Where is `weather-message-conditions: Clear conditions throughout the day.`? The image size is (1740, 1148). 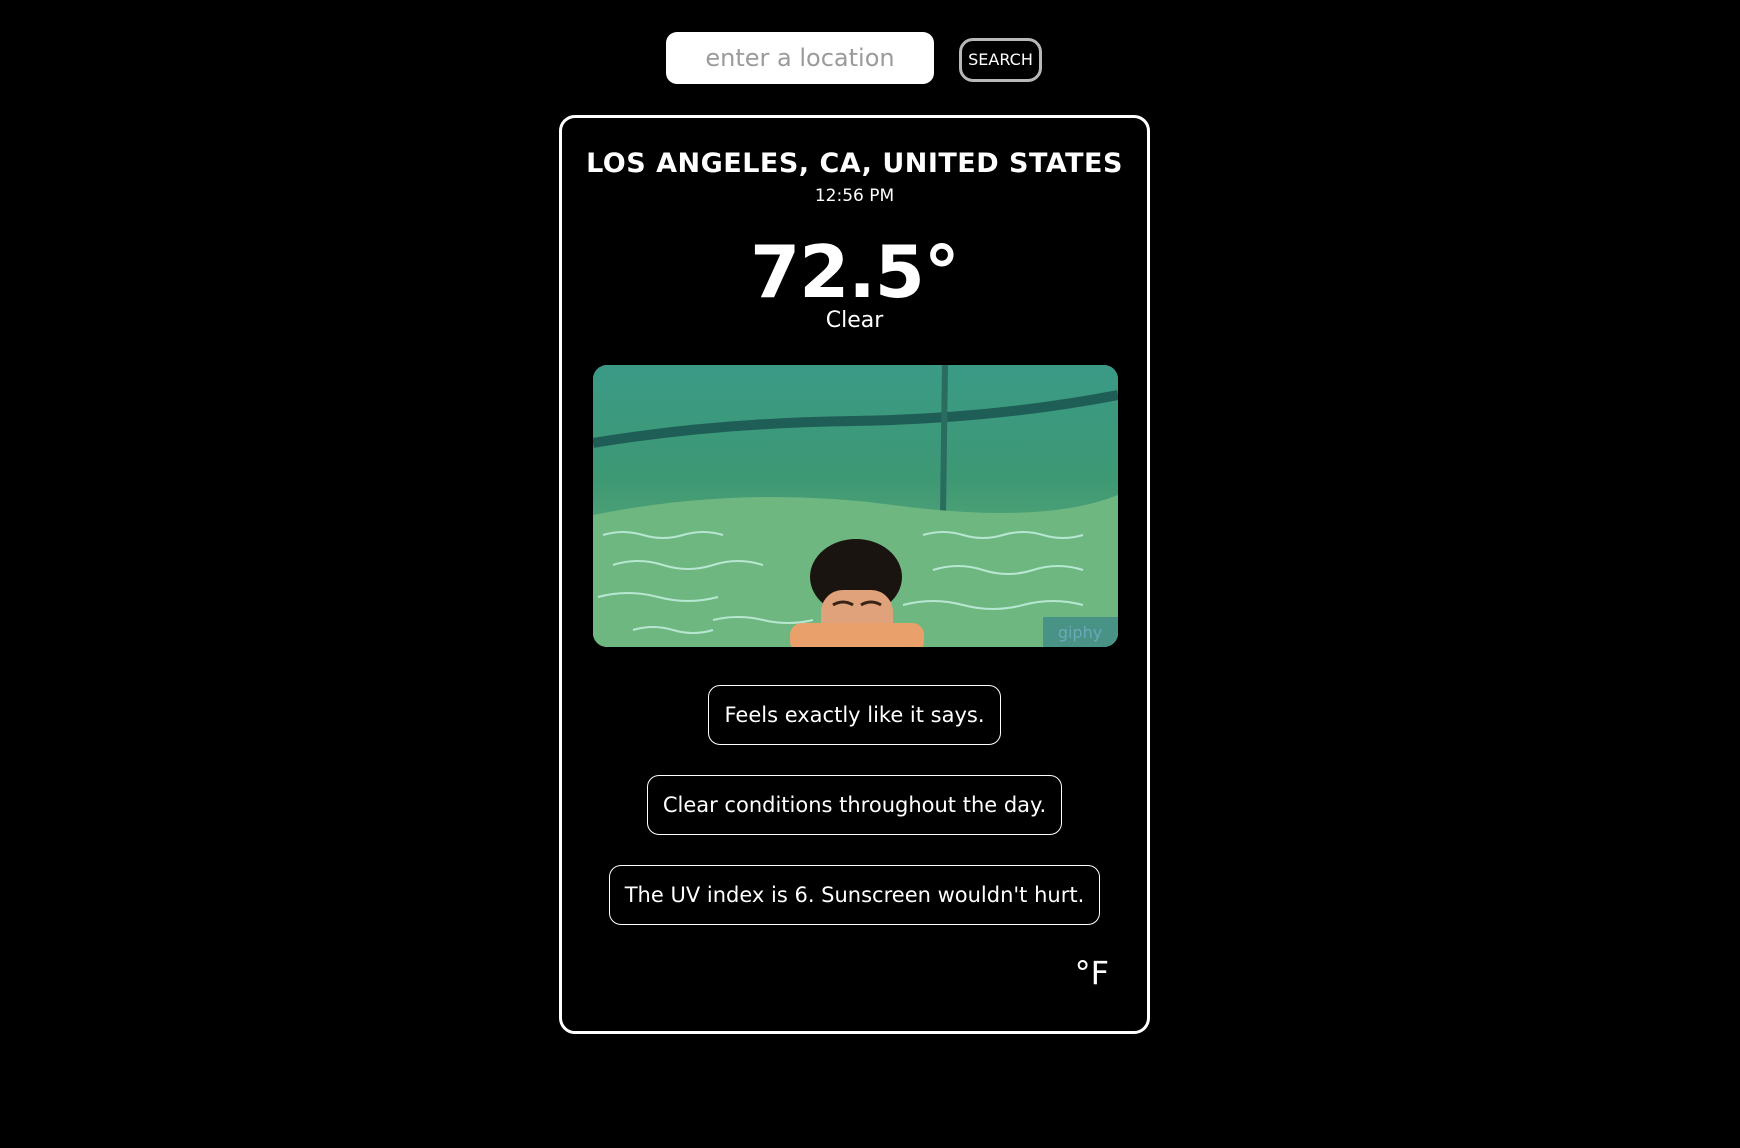 weather-message-conditions: Clear conditions throughout the day. is located at coordinates (854, 805).